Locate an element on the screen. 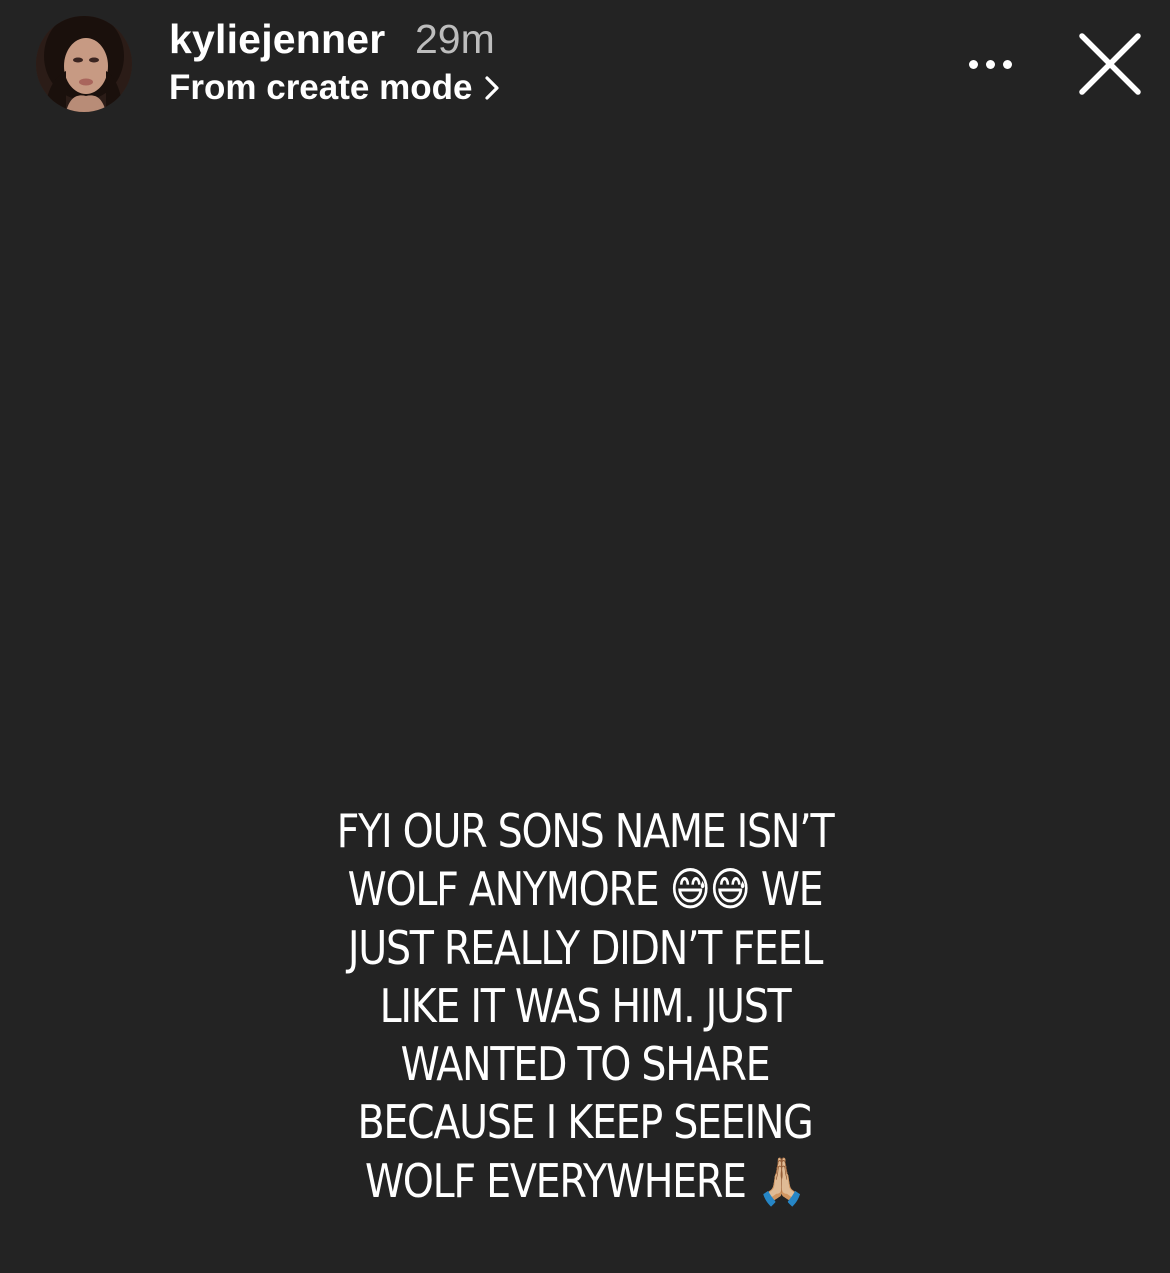 This screenshot has height=1273, width=1170. chevron-right-icon is located at coordinates (492, 88).